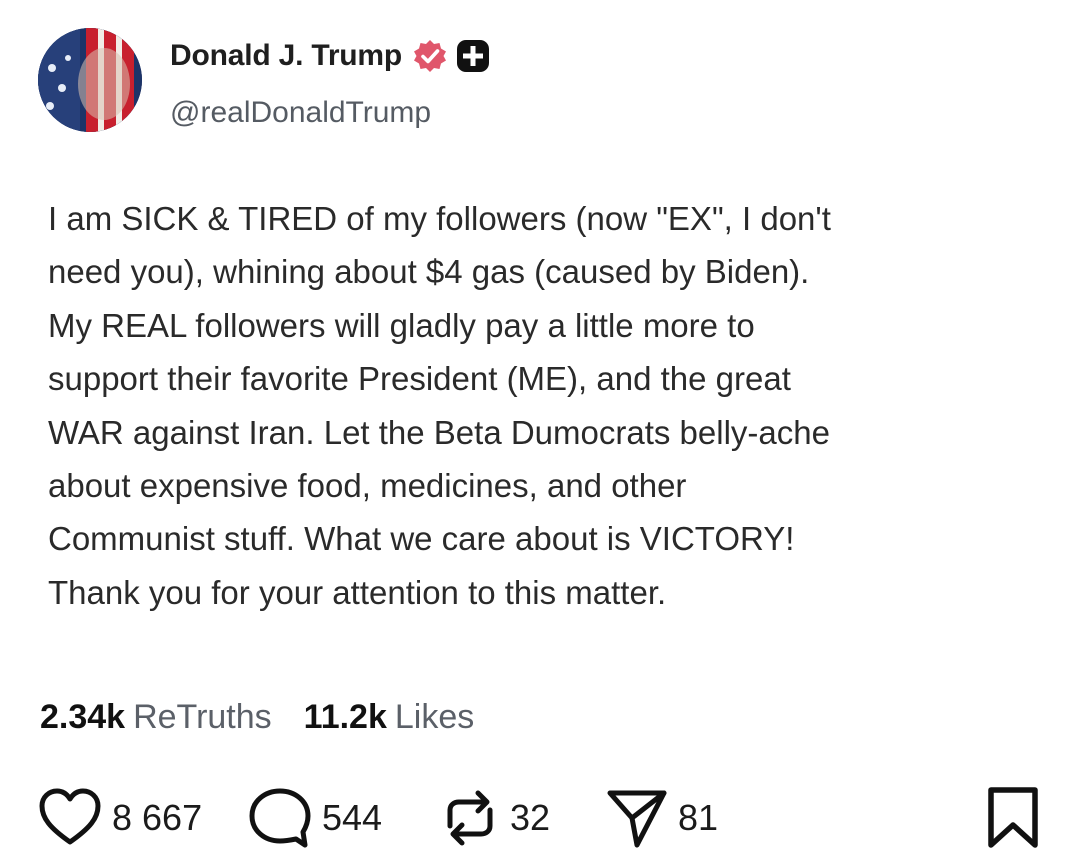 The width and height of the screenshot is (1080, 866). I want to click on bookmark-icon, so click(1013, 817).